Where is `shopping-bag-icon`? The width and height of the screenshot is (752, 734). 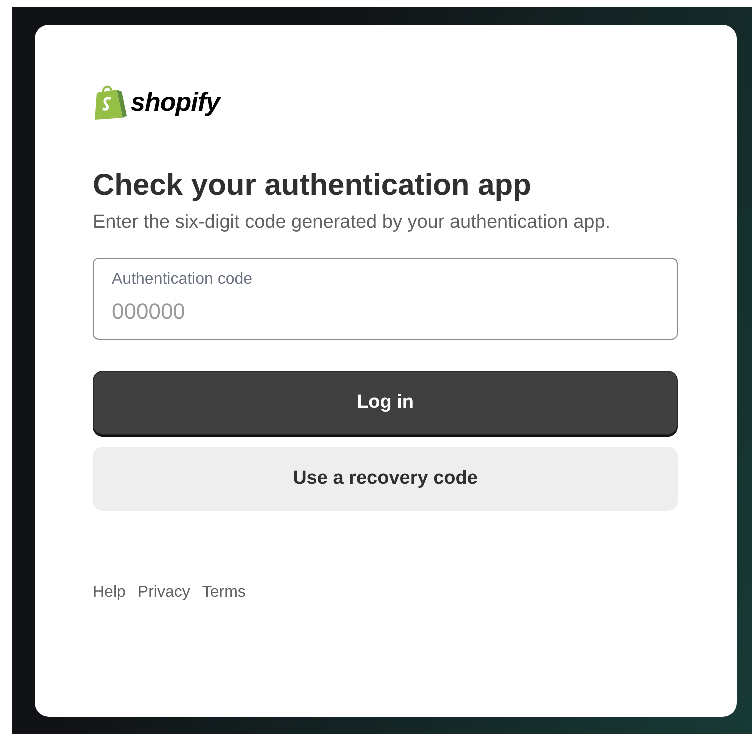
shopping-bag-icon is located at coordinates (110, 103).